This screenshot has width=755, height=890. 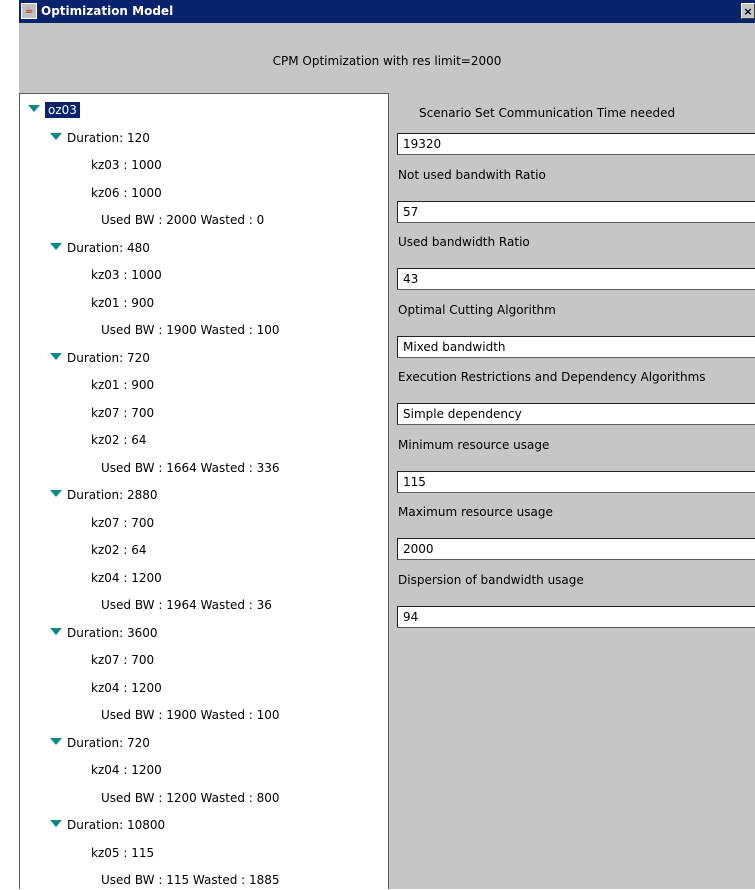 What do you see at coordinates (475, 512) in the screenshot?
I see `field-label: Maximum resource usage` at bounding box center [475, 512].